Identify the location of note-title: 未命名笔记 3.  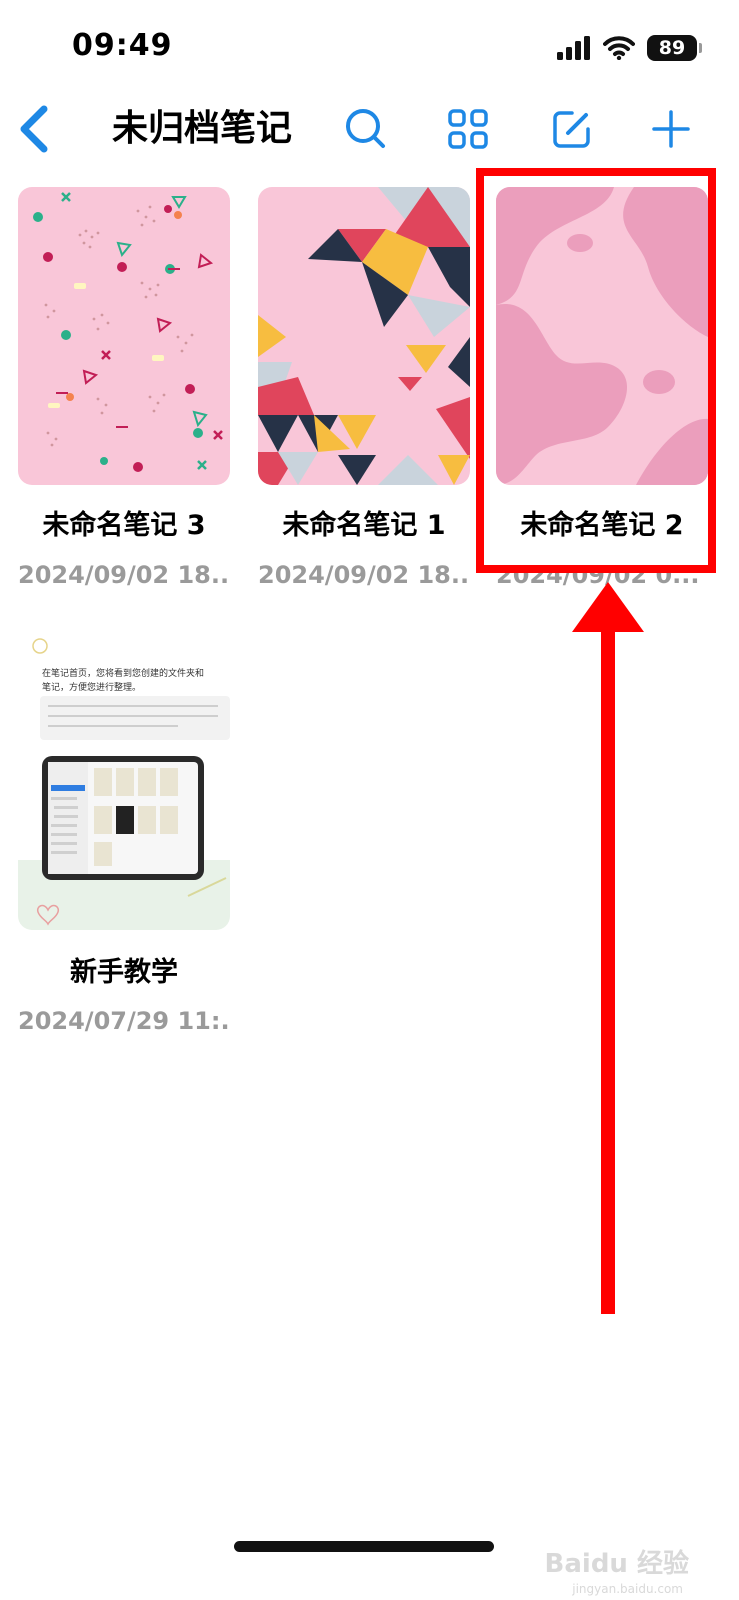
(124, 525).